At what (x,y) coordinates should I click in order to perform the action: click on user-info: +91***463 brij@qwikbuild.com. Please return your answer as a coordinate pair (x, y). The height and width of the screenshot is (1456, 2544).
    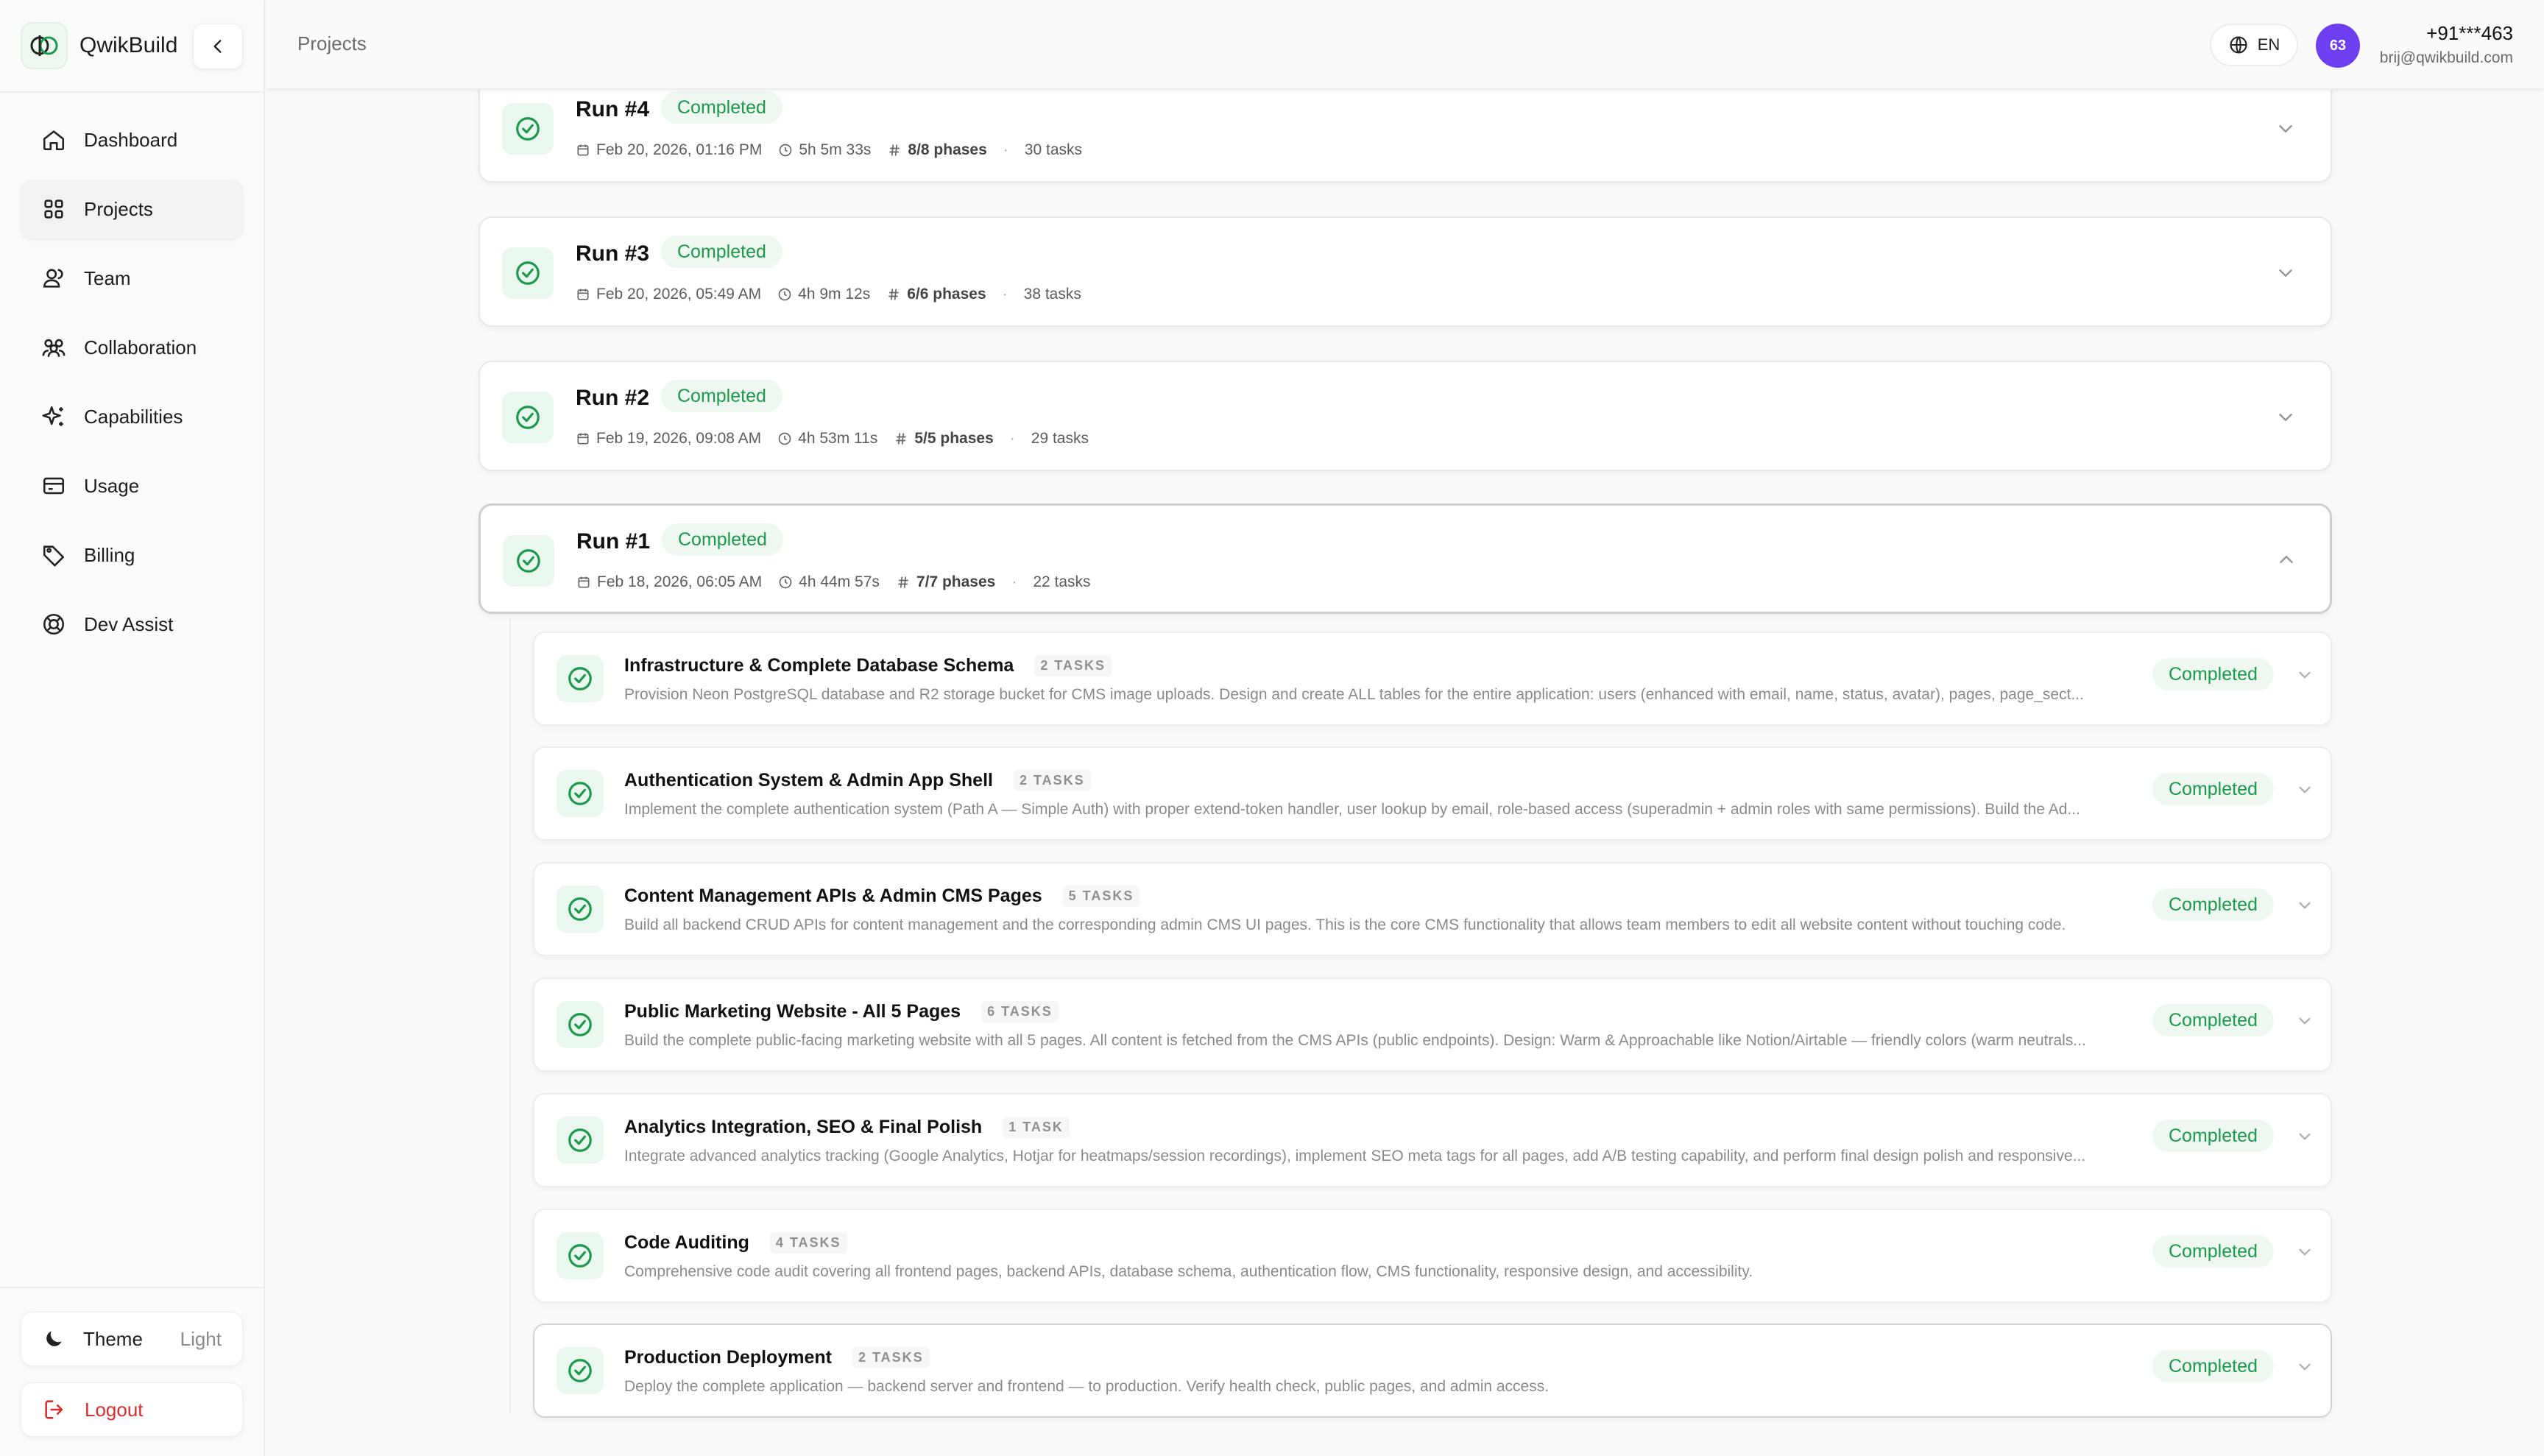
    Looking at the image, I should click on (2446, 44).